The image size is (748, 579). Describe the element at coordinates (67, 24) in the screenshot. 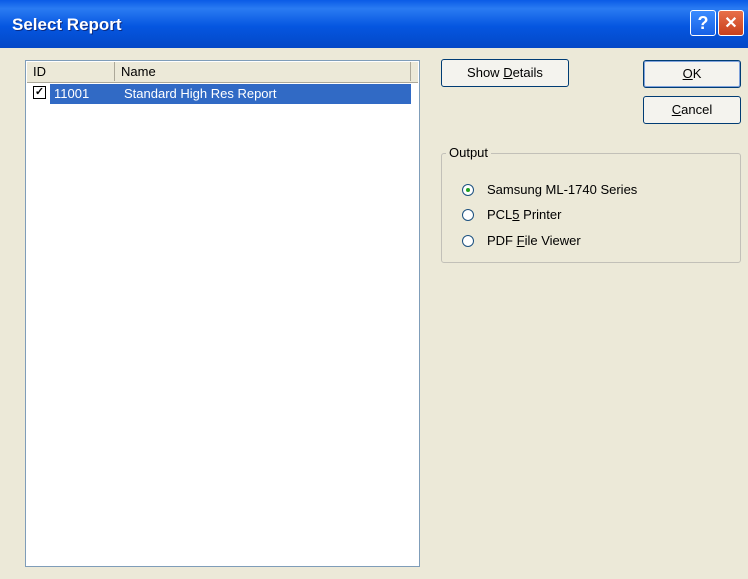

I see `window-title: Select Report` at that location.